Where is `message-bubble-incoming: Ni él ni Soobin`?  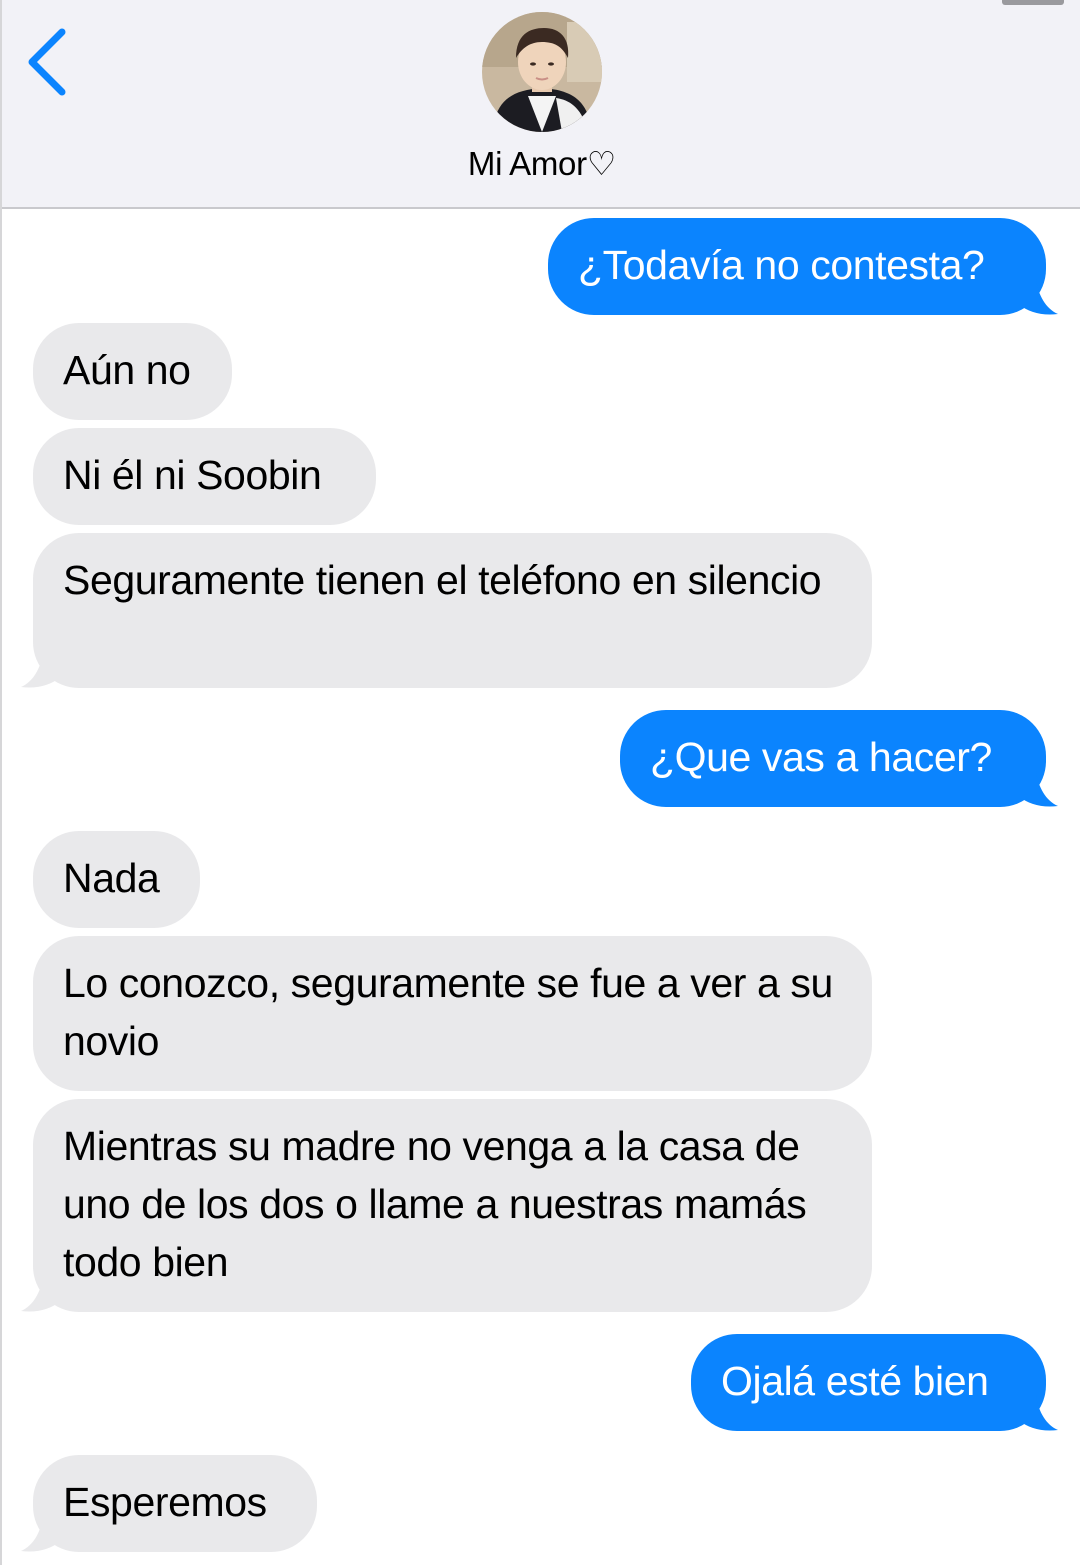
message-bubble-incoming: Ni él ni Soobin is located at coordinates (204, 476).